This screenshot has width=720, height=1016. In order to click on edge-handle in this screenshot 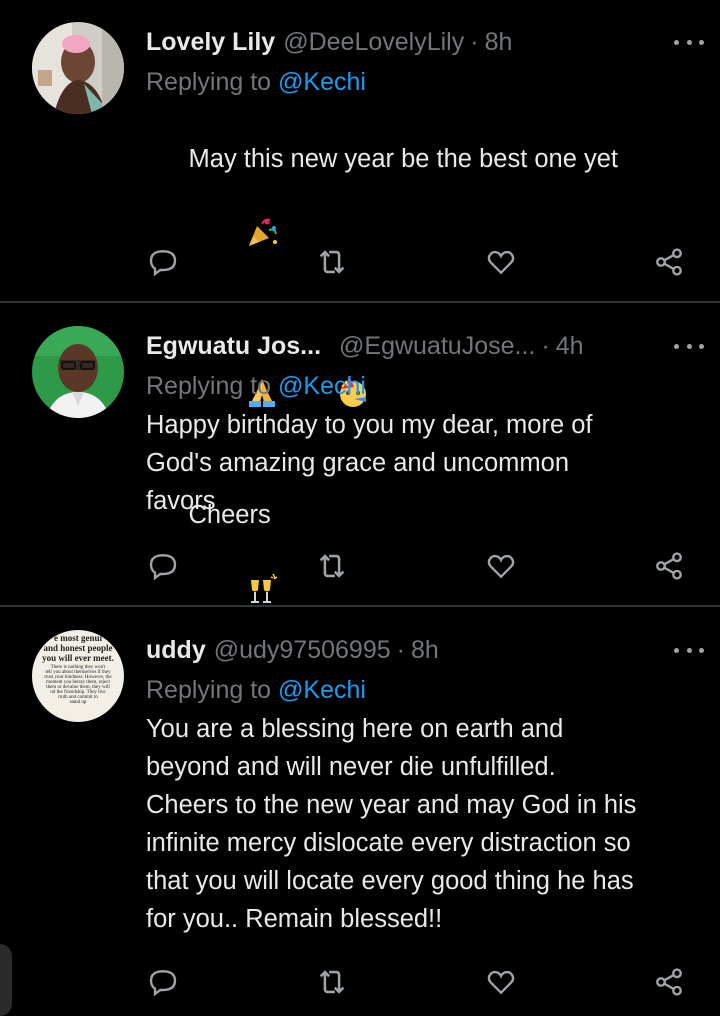, I will do `click(6, 980)`.